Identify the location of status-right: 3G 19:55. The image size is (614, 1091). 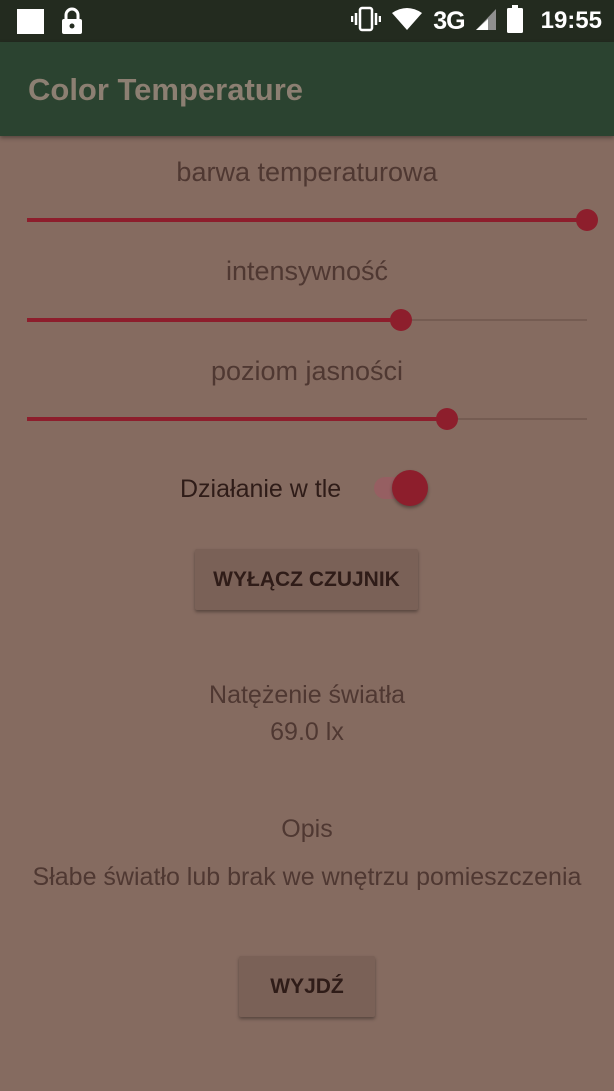
(476, 21).